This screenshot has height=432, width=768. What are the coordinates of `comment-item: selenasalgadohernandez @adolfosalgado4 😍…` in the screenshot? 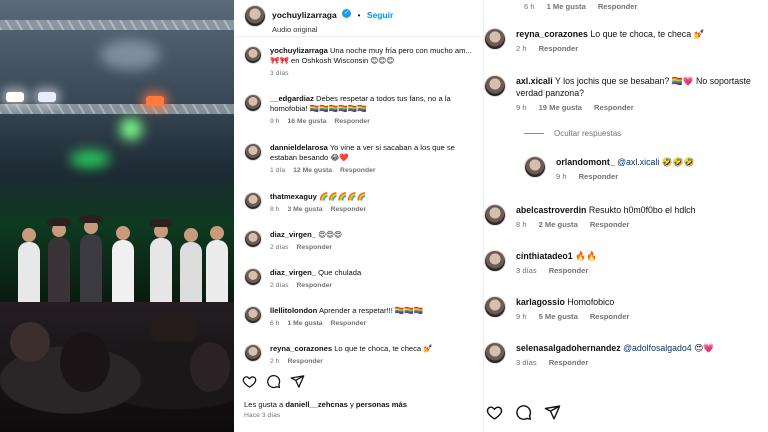 It's located at (626, 354).